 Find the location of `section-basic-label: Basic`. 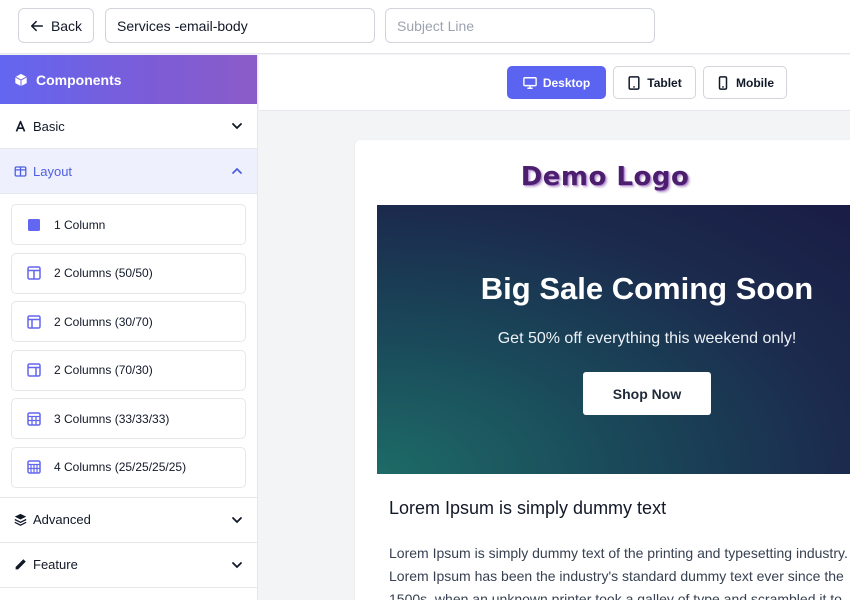

section-basic-label: Basic is located at coordinates (49, 126).